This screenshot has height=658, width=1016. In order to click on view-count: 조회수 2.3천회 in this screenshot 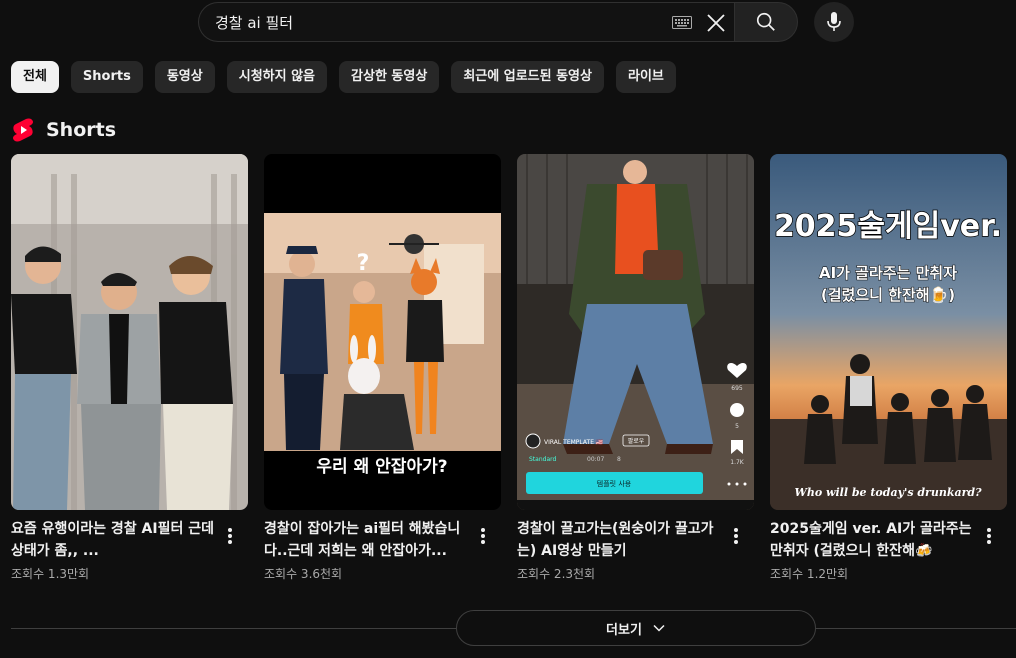, I will do `click(556, 574)`.